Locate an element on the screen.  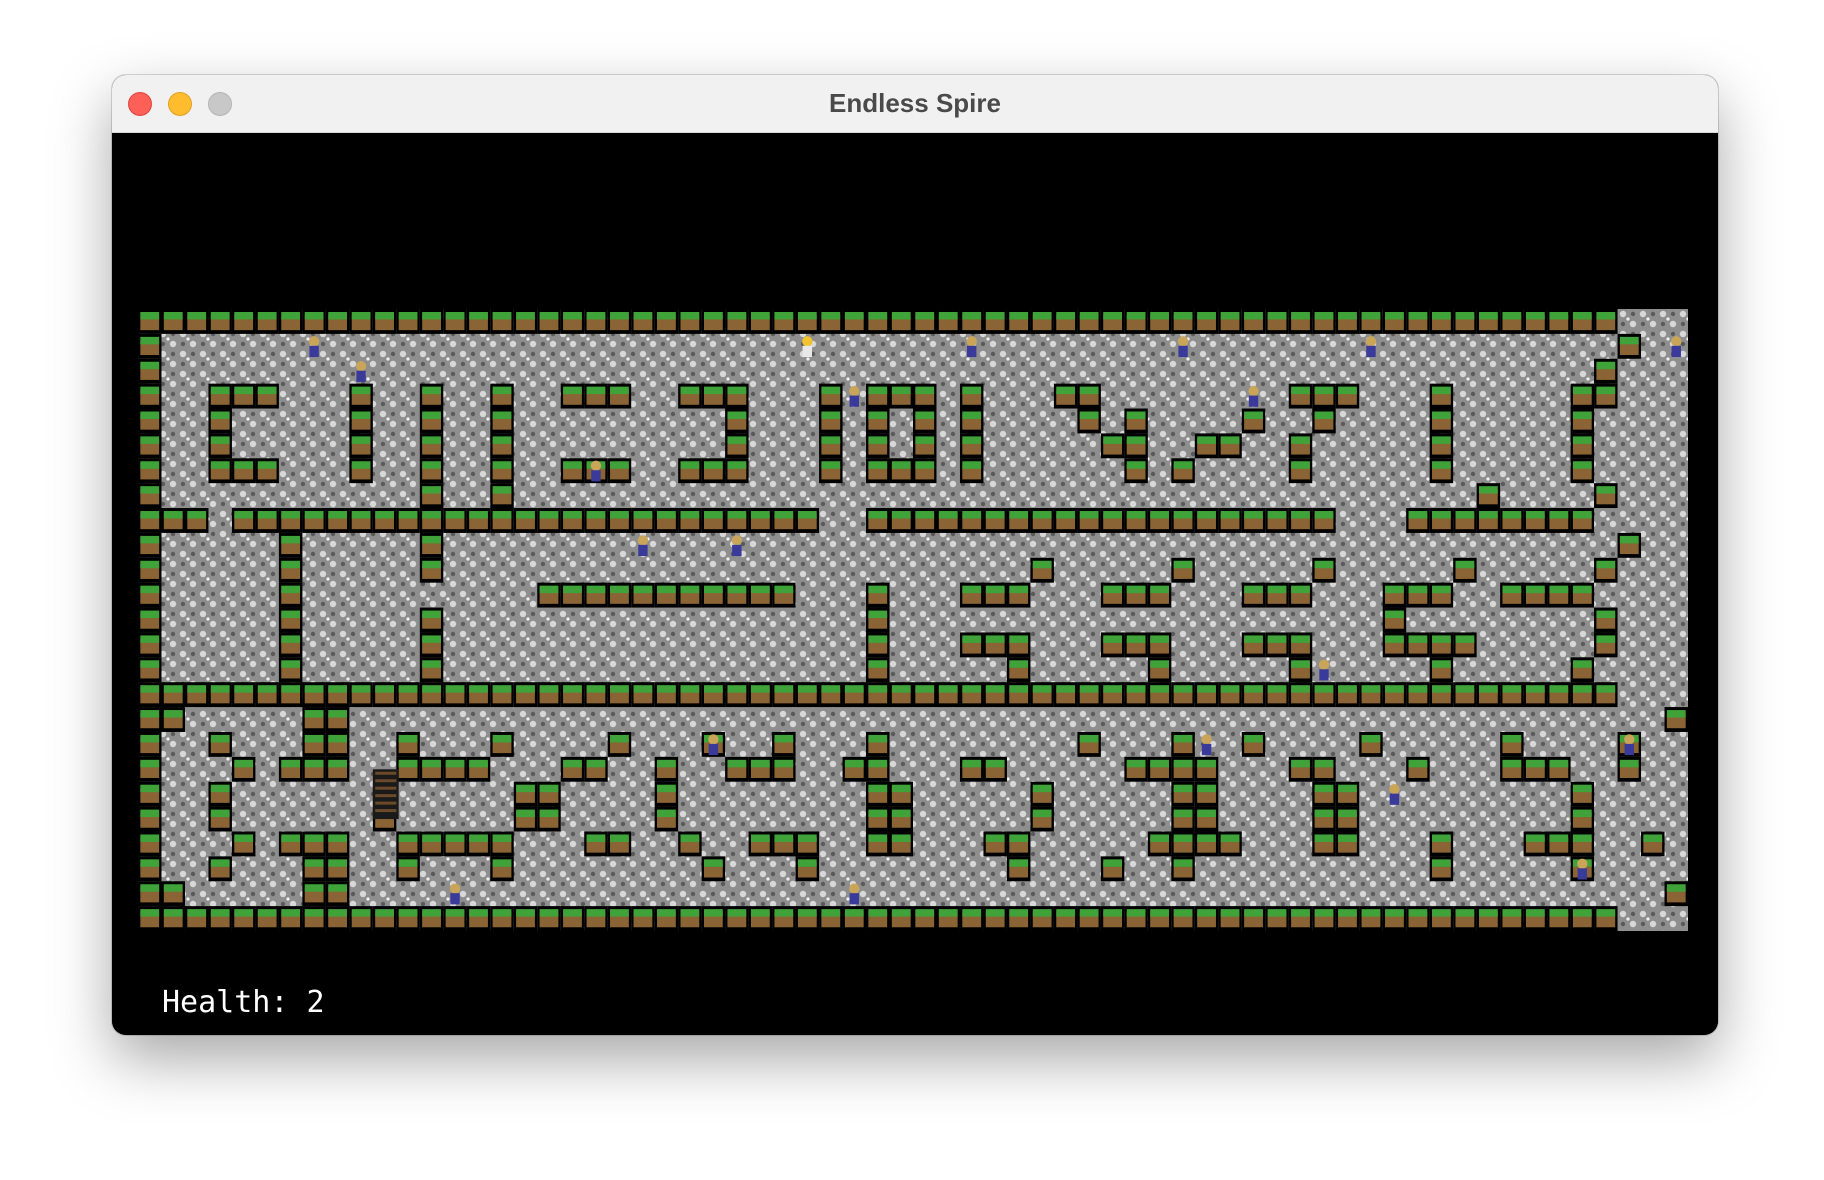
health-value: 2 is located at coordinates (315, 1002).